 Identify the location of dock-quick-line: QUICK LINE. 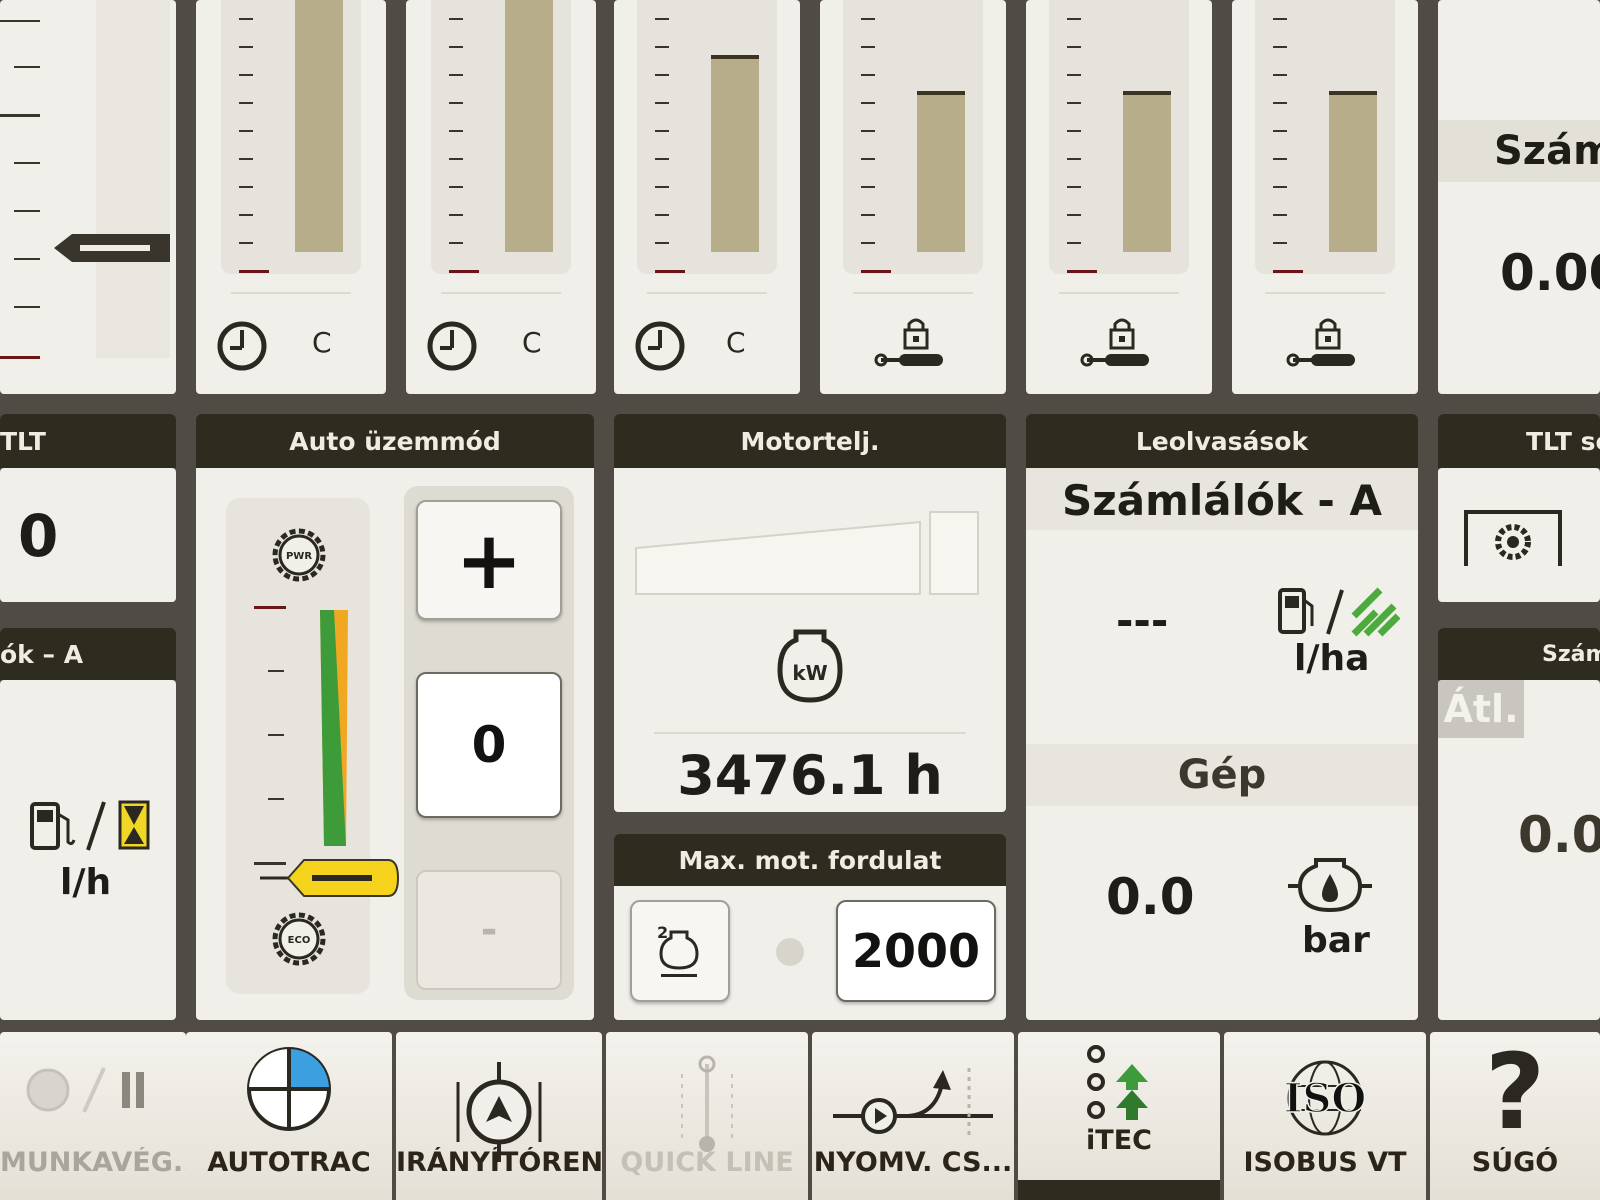
(707, 1116).